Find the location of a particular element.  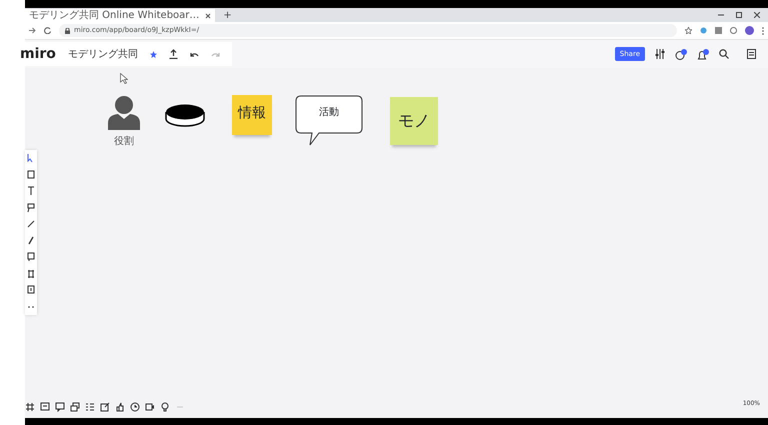

template-icon is located at coordinates (45, 407).